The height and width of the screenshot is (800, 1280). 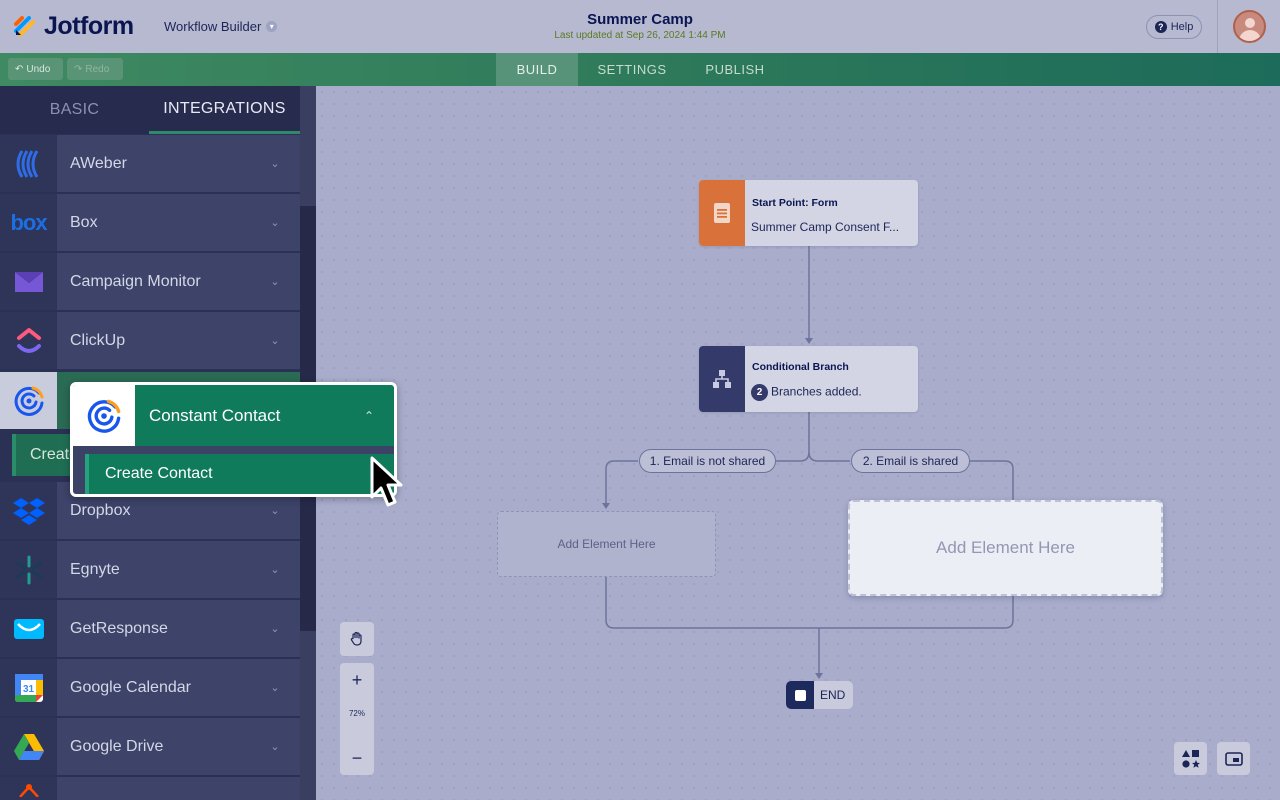 I want to click on hand-icon, so click(x=356, y=638).